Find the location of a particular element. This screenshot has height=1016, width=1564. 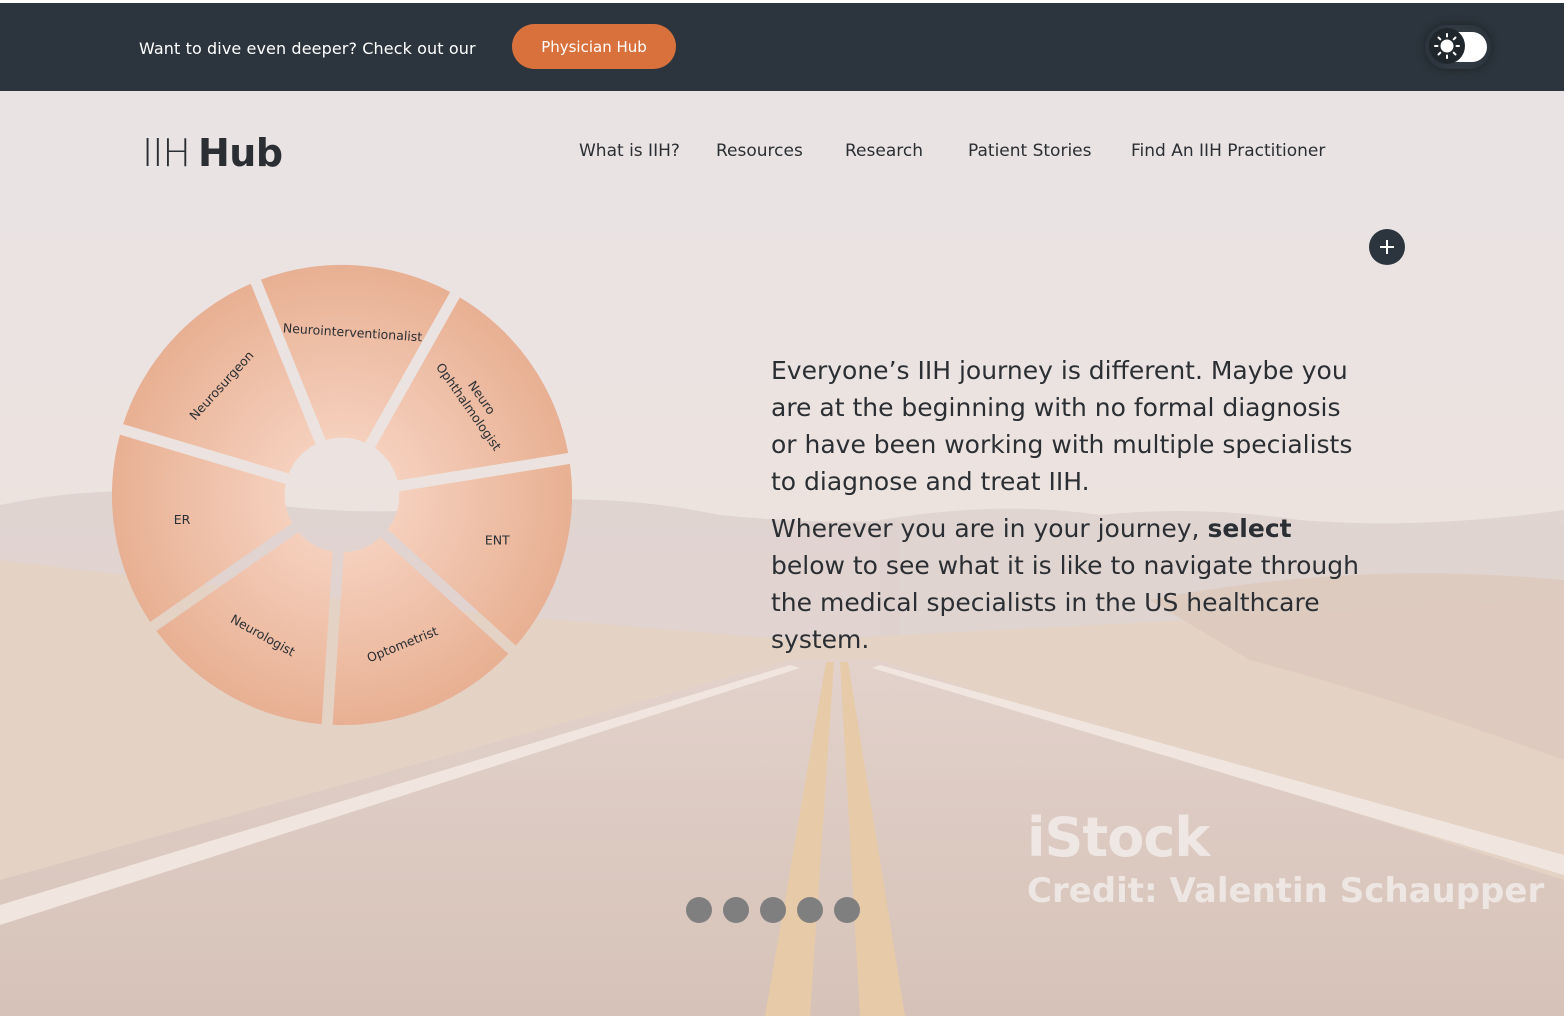

logo-iih: IIH is located at coordinates (166, 153).